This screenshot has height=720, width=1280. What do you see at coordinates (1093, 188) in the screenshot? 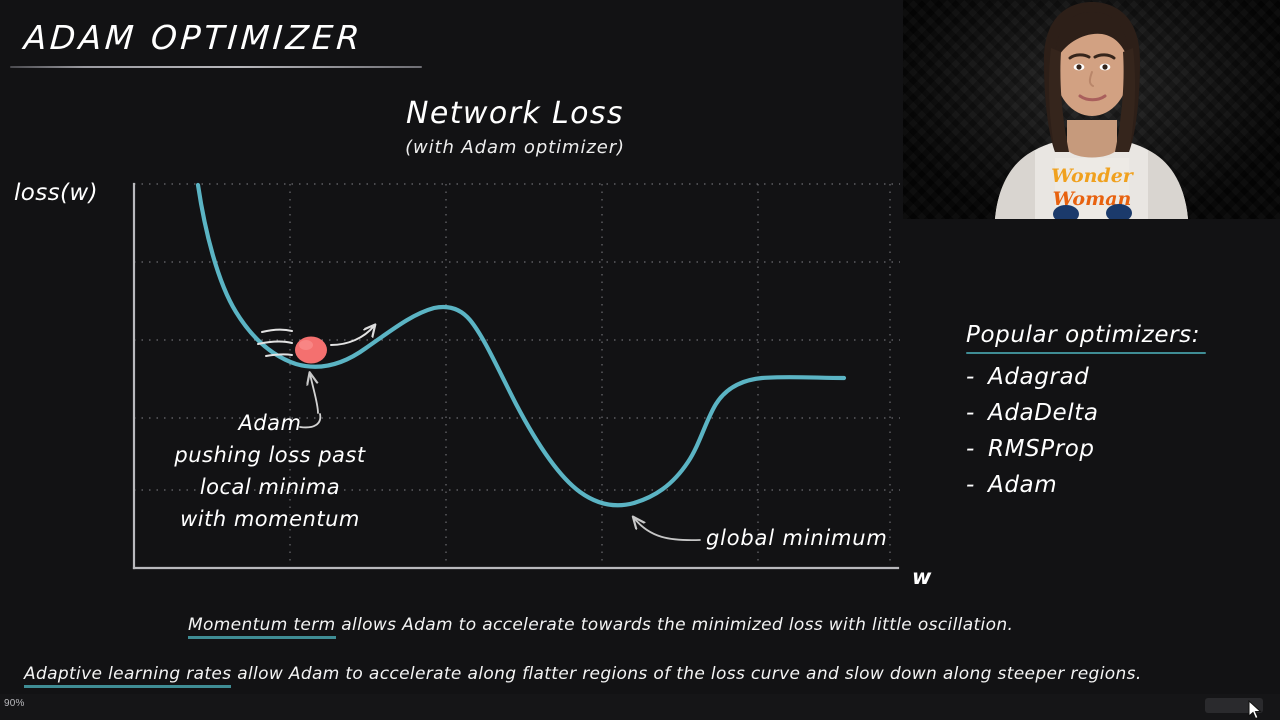
I see `shirt-graphic: Wonder Woman` at bounding box center [1093, 188].